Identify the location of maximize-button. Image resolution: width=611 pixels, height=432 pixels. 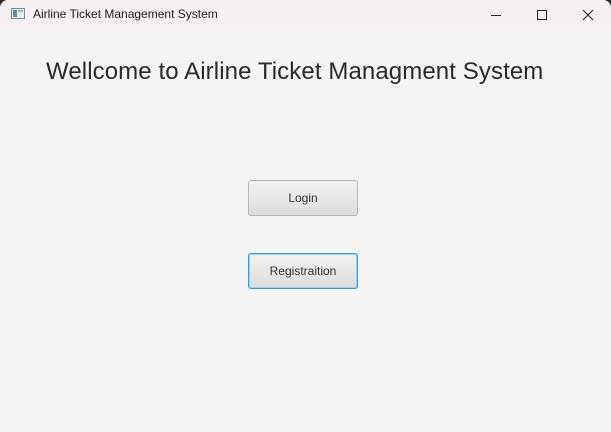
(542, 15).